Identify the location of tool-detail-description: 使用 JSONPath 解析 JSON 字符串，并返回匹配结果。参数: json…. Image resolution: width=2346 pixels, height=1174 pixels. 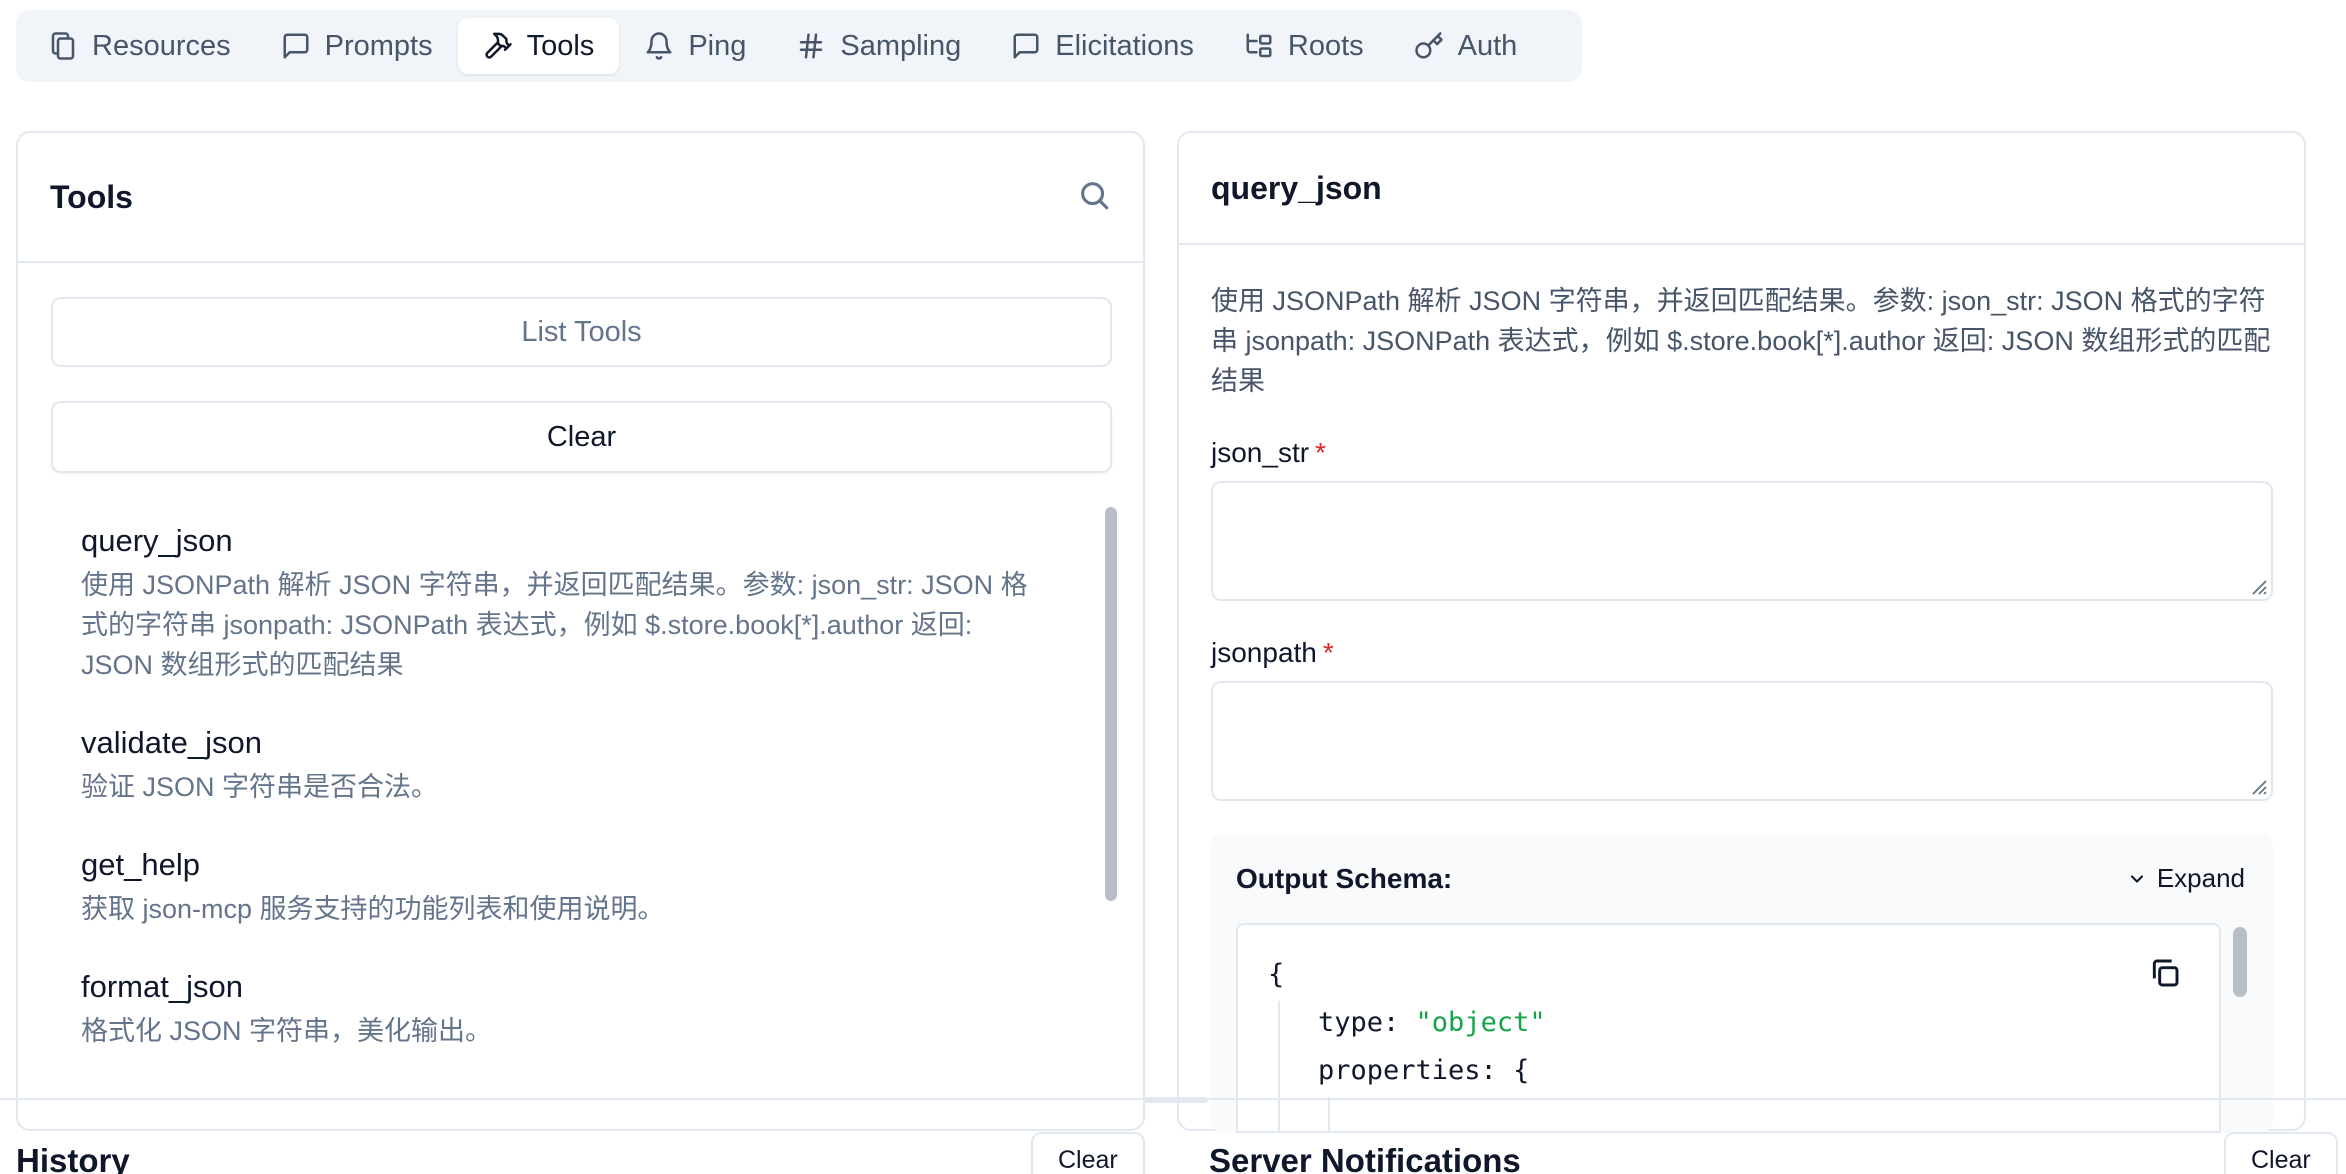
(1741, 341).